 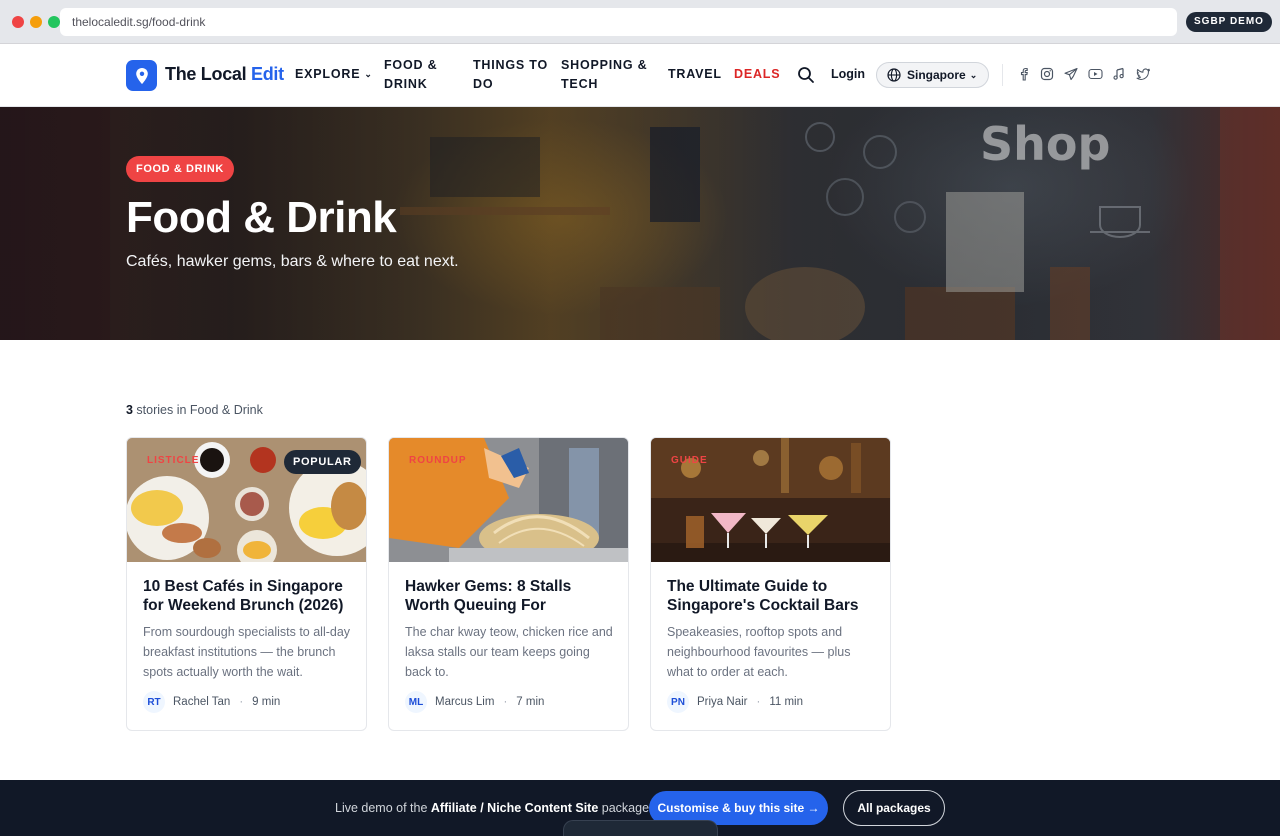 I want to click on logo-text-accent: Edit, so click(x=267, y=74).